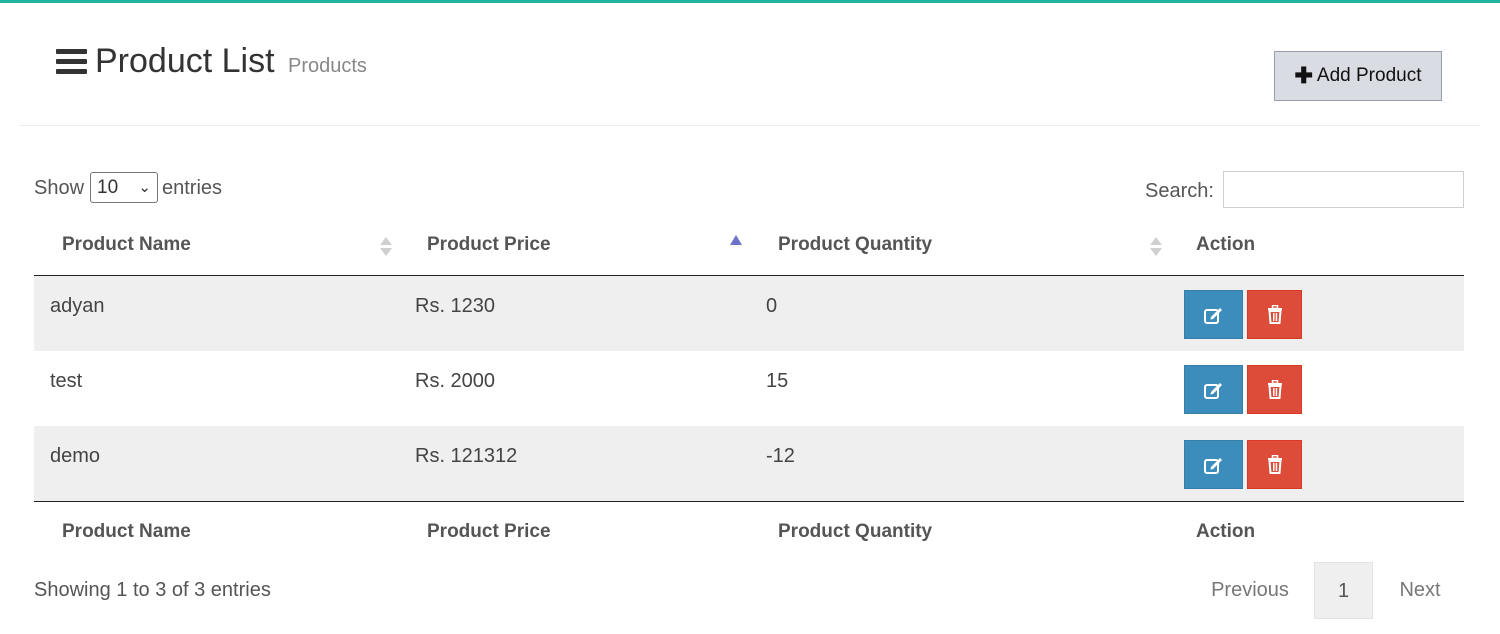  I want to click on add-product-button: ✚ Add Product, so click(1358, 76).